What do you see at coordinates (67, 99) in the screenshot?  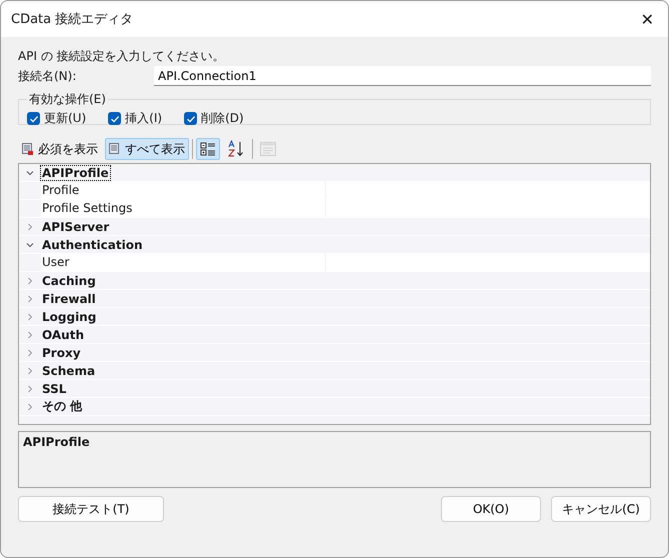 I see `group-legend: 有効な操作(E)` at bounding box center [67, 99].